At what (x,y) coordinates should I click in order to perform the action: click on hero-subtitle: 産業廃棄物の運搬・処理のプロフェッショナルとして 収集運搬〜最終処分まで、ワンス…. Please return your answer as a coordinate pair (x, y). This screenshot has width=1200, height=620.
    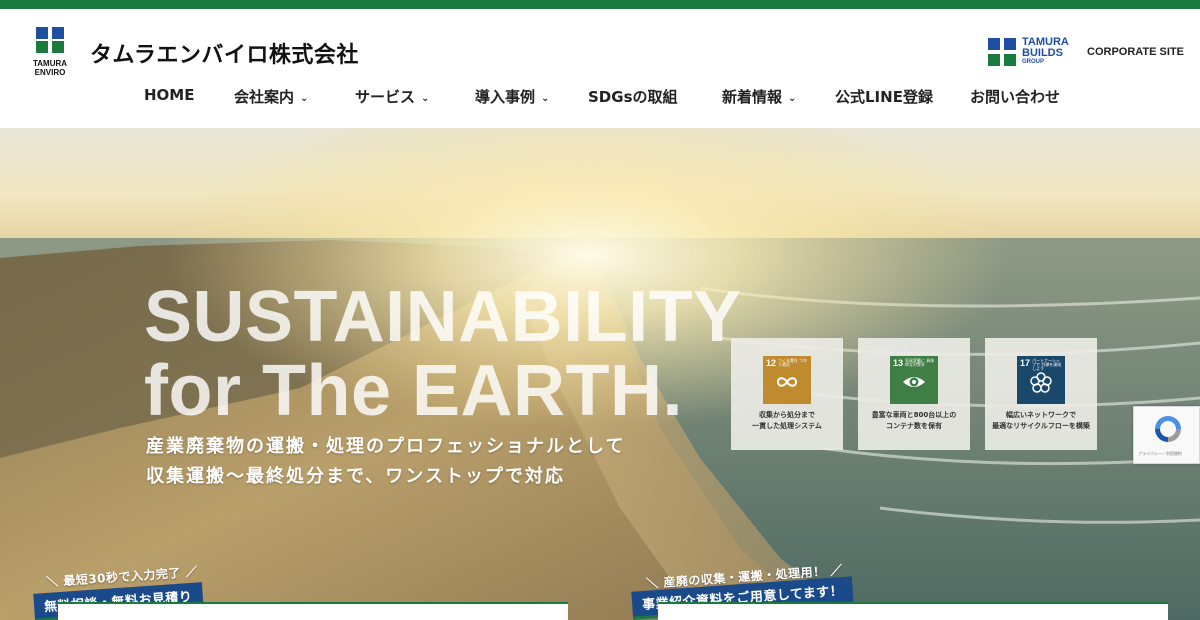
    Looking at the image, I should click on (386, 461).